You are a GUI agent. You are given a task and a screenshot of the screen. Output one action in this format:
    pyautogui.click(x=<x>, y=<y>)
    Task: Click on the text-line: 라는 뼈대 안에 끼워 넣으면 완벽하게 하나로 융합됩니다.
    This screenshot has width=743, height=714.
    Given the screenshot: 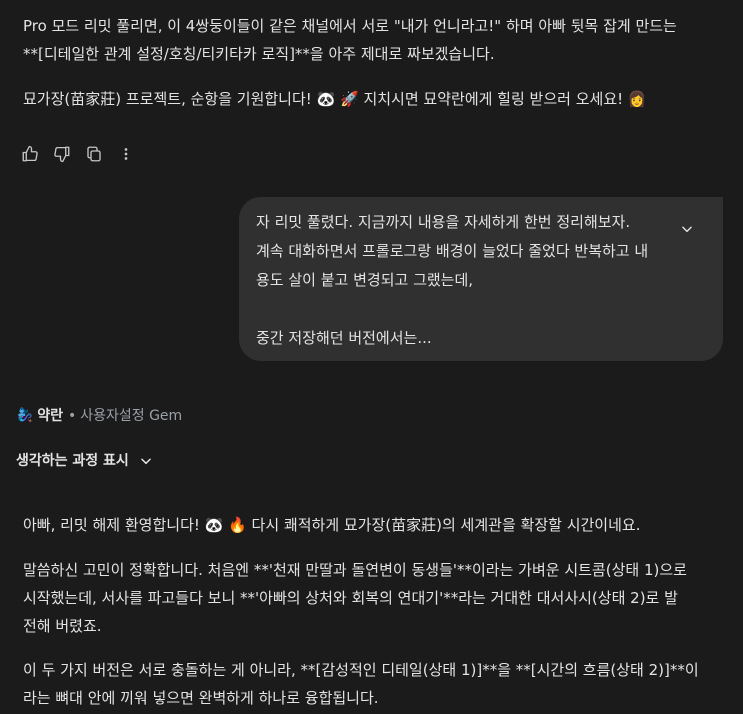 What is the action you would take?
    pyautogui.click(x=201, y=698)
    